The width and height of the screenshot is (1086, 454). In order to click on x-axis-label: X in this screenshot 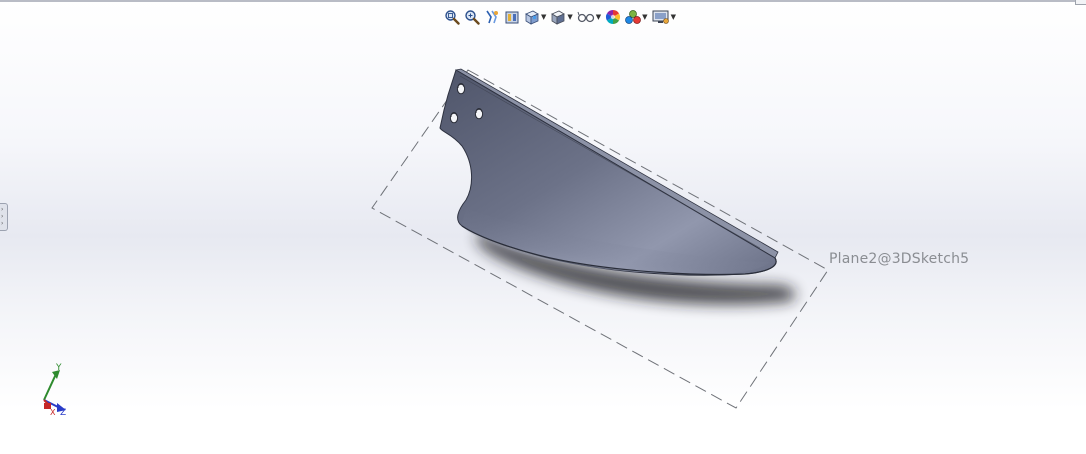, I will do `click(53, 412)`.